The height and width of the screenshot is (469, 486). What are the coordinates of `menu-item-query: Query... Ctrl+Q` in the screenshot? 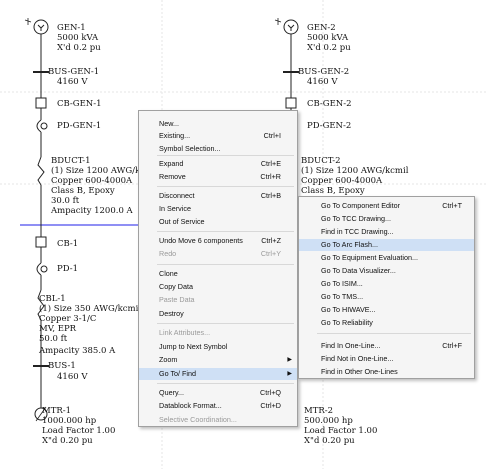 It's located at (218, 393).